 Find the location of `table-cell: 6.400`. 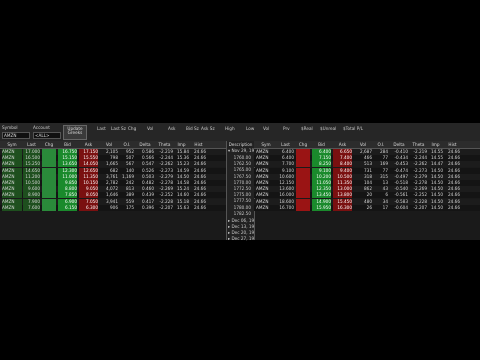

table-cell: 6.400 is located at coordinates (288, 158).